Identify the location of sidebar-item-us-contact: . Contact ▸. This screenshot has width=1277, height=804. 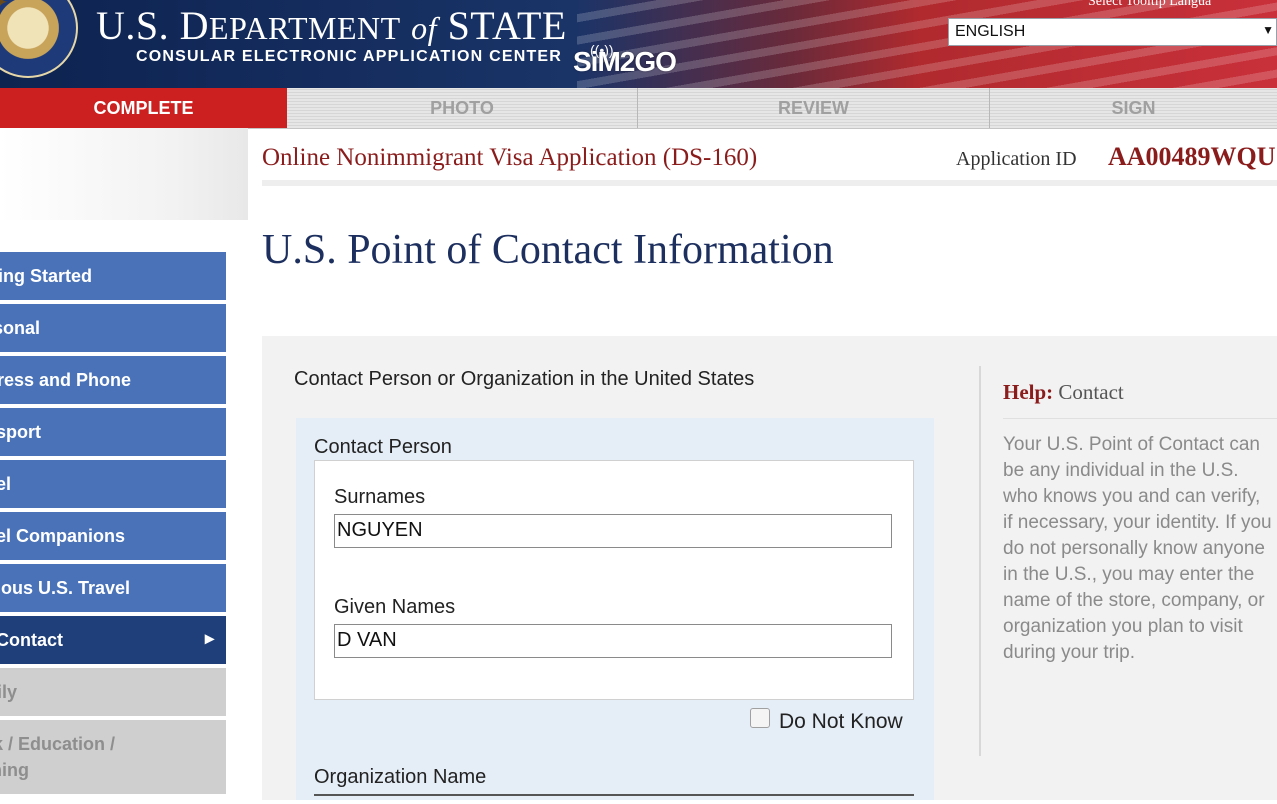
(113, 640).